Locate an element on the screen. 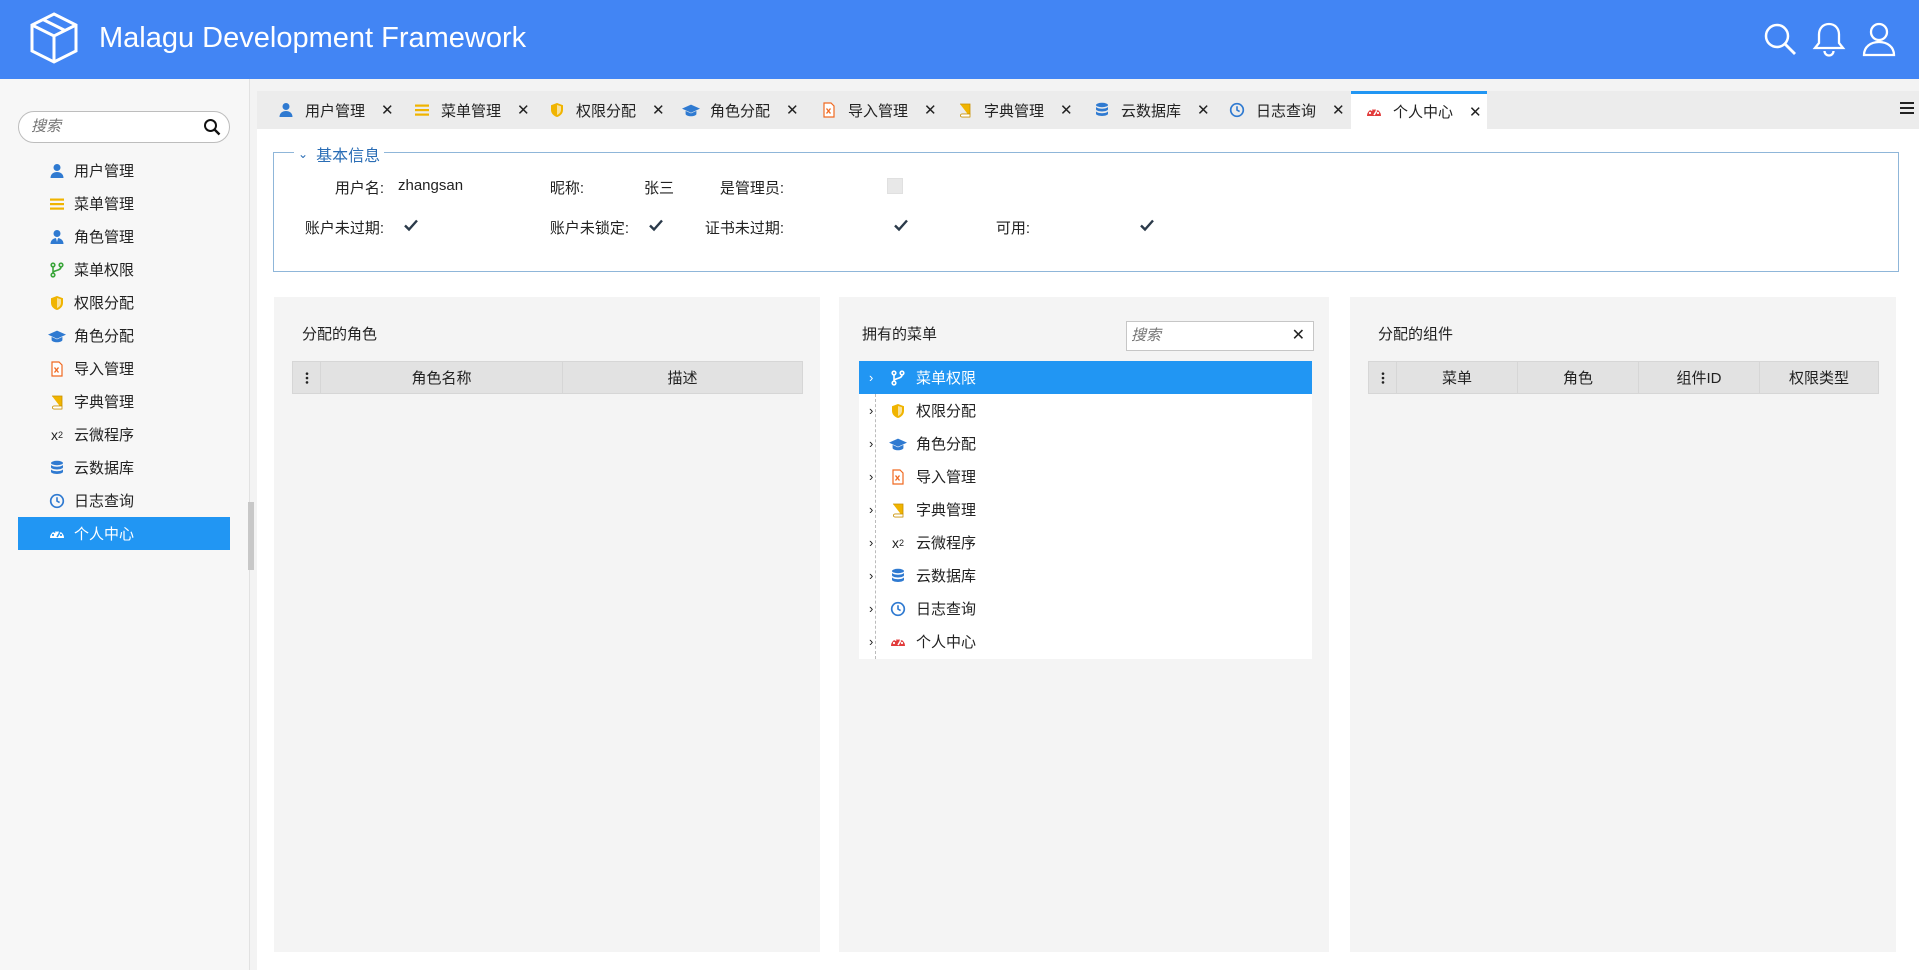  sidebar-search-input is located at coordinates (116, 126).